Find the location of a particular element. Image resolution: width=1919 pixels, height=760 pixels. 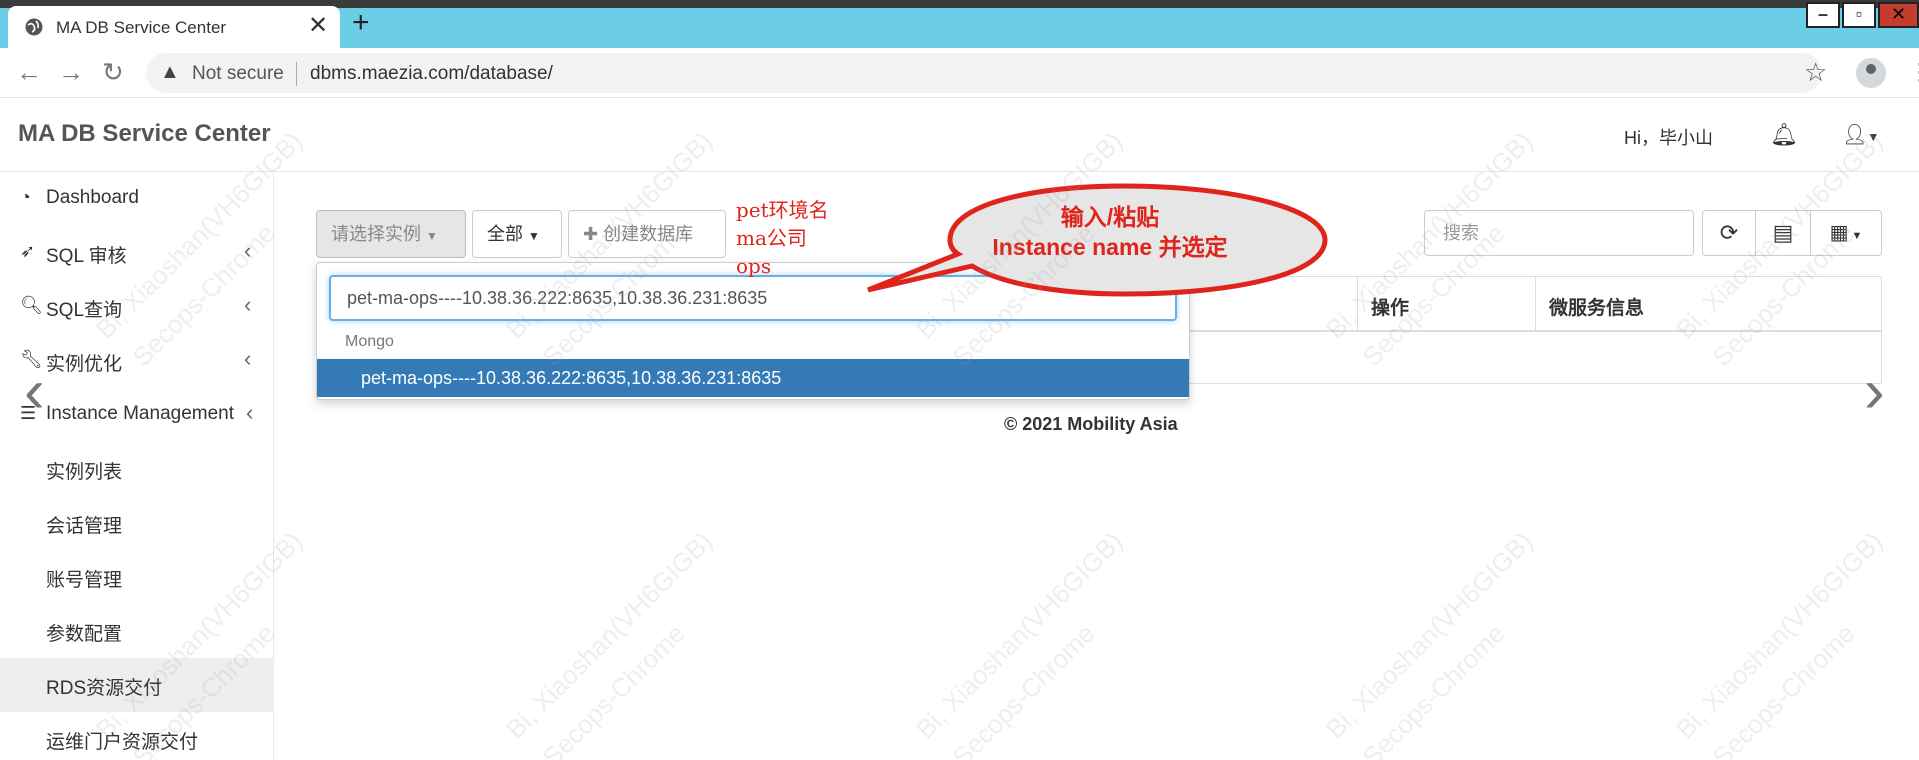

all-filter-button: 全部 ▼ is located at coordinates (517, 234).